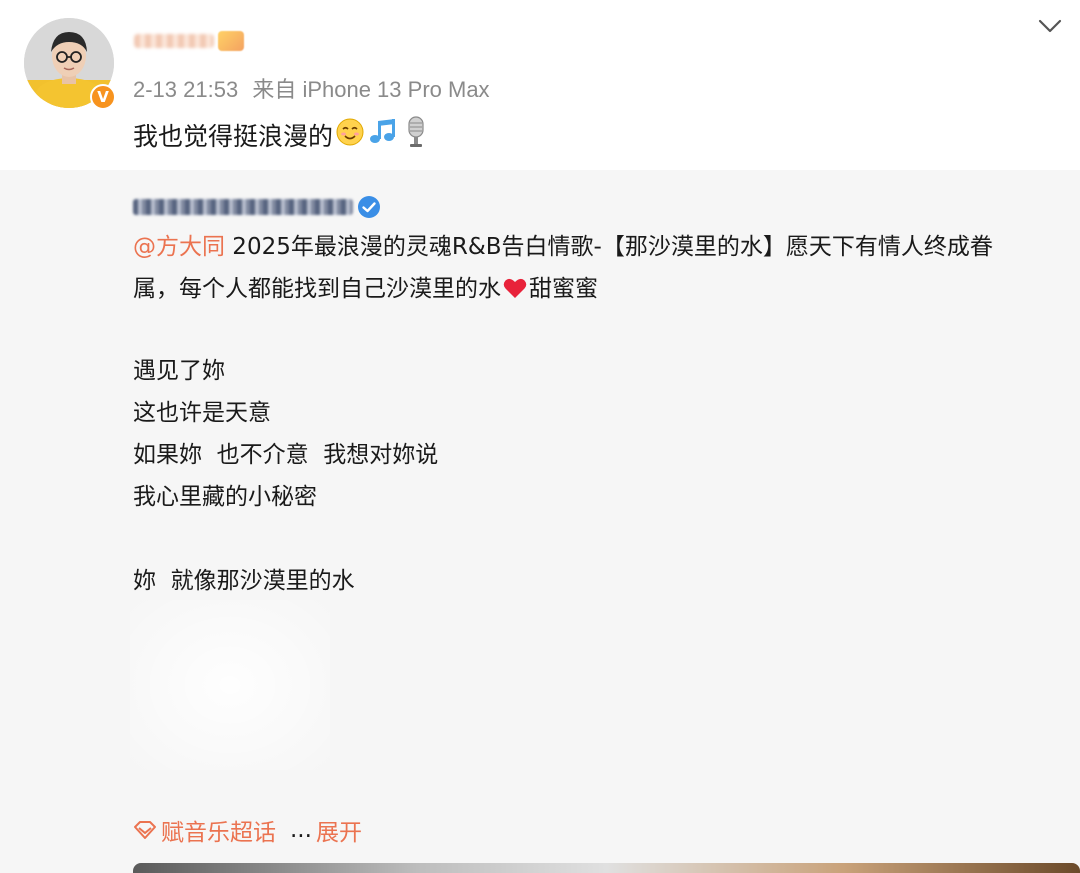 This screenshot has width=1080, height=873. I want to click on post-source: 来自 iPhone 13 Pro Max, so click(371, 89).